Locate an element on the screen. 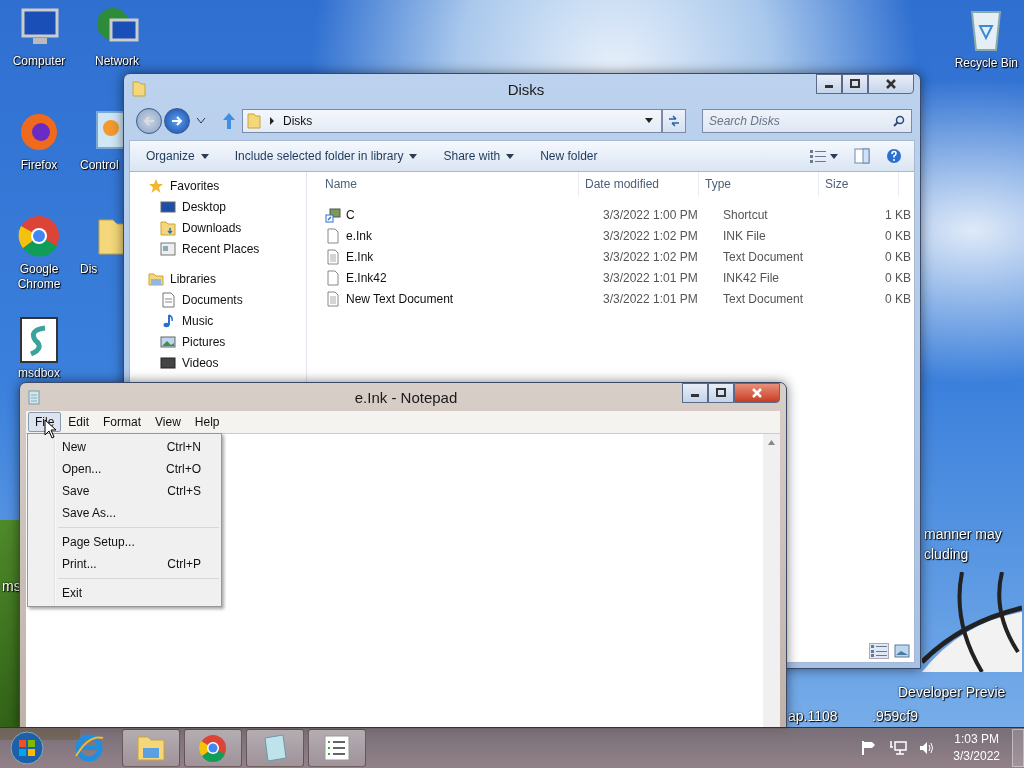  desktop-watermark-text: .959cf9 is located at coordinates (895, 716).